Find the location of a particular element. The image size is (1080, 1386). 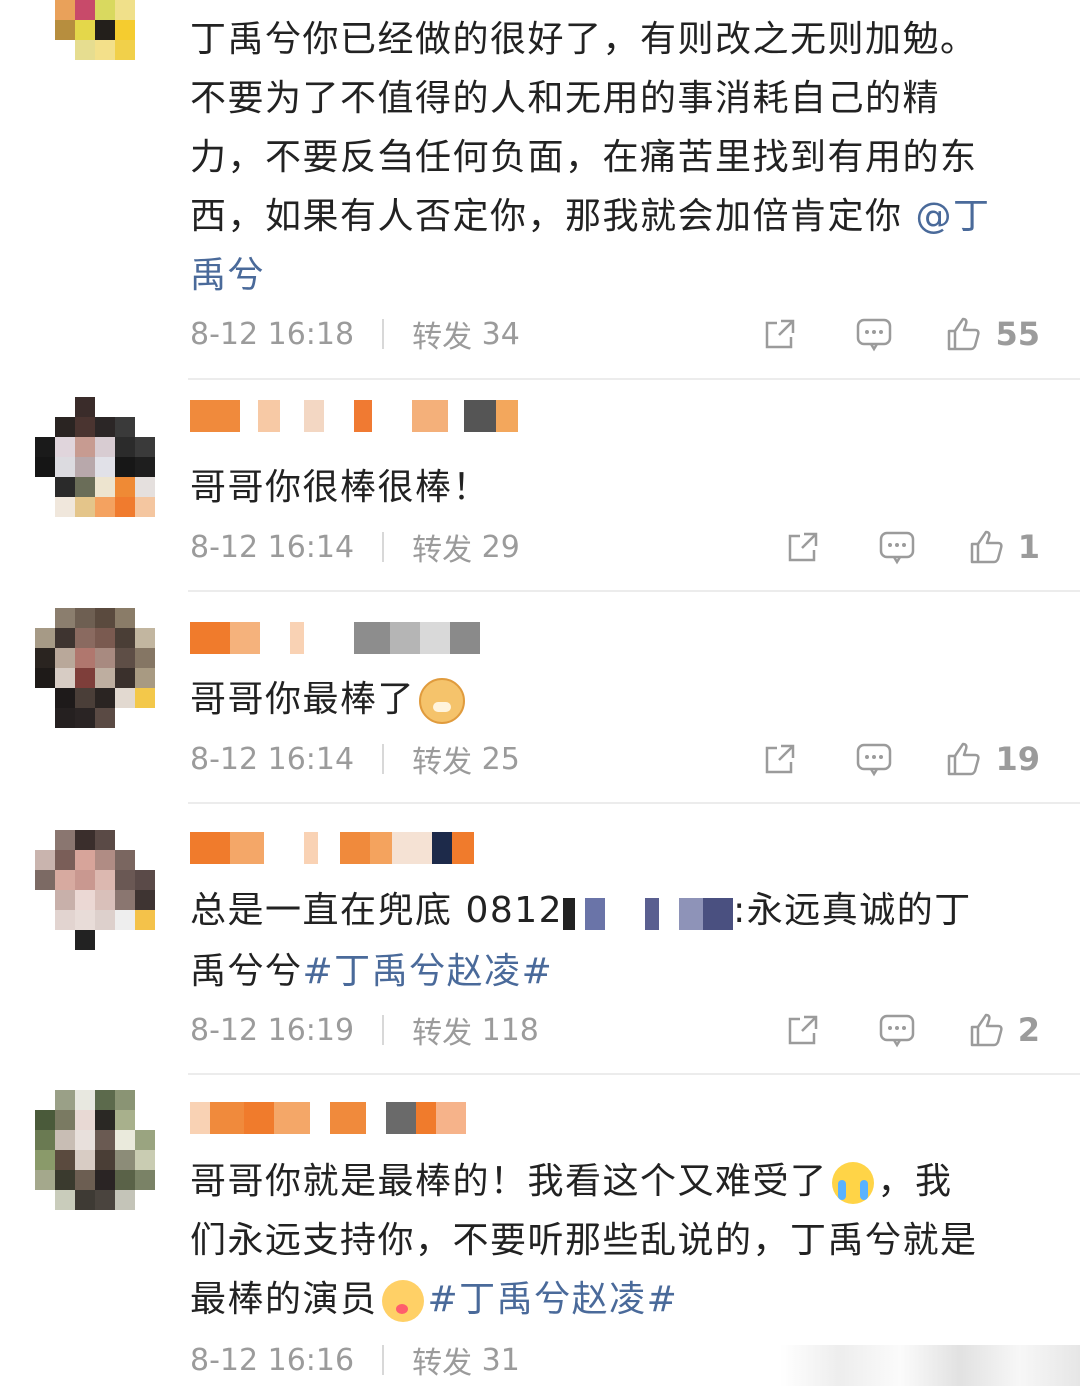

dog-emoji is located at coordinates (442, 701).